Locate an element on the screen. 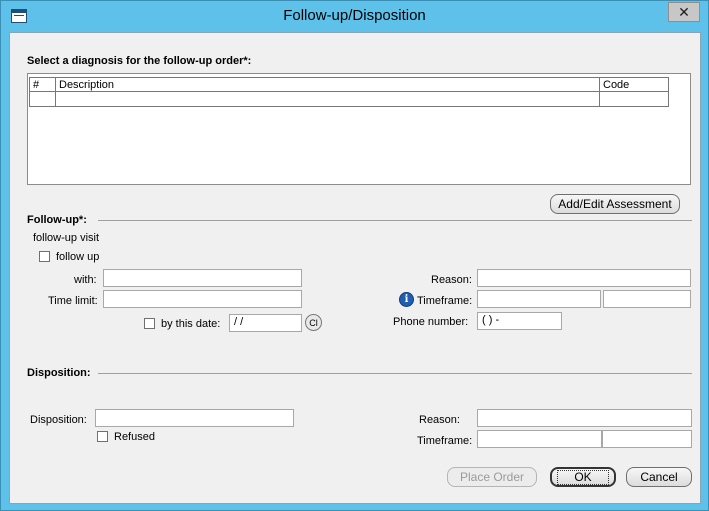  close-icon: ✕ is located at coordinates (684, 11).